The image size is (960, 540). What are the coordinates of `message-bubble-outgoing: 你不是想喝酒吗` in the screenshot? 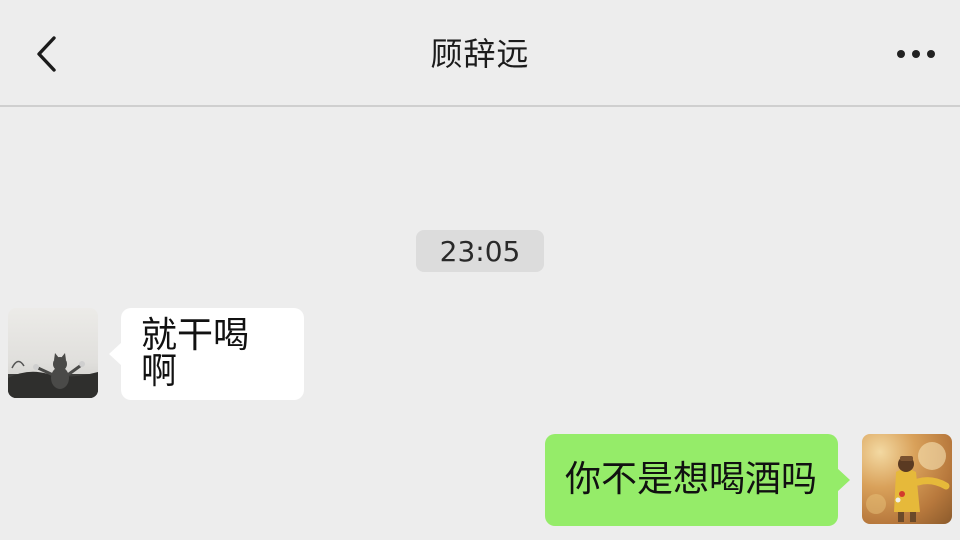 It's located at (697, 480).